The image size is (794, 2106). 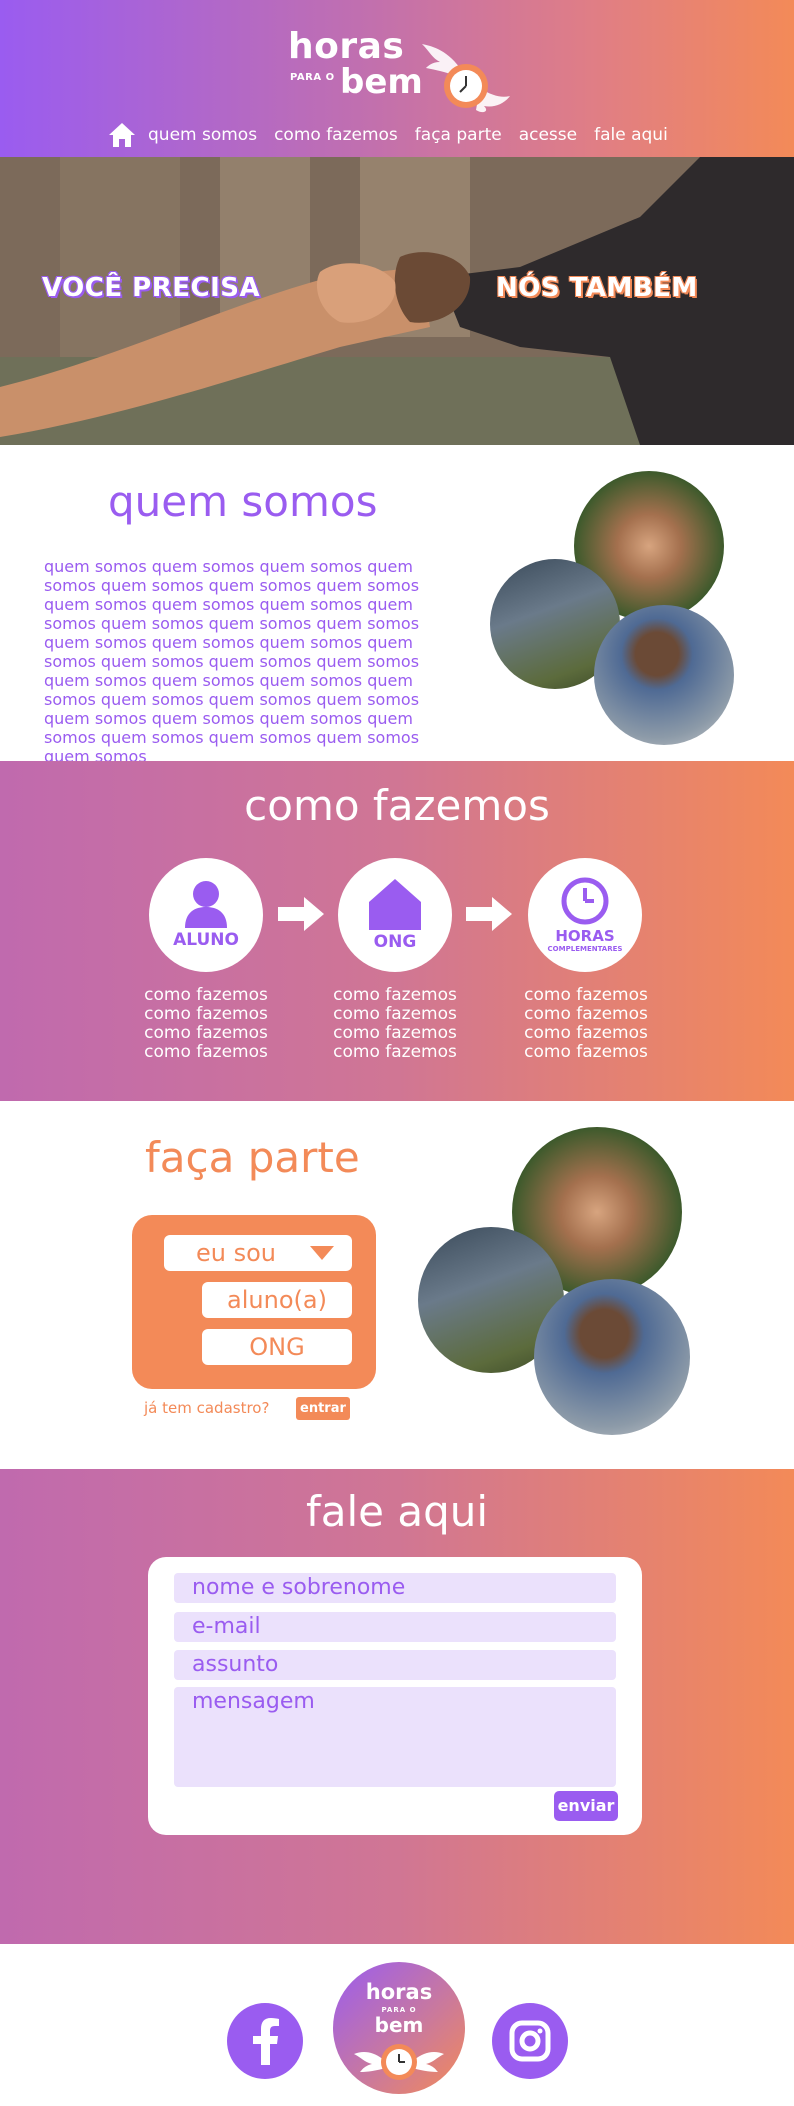 I want to click on logo-horas-text: horas, so click(x=346, y=46).